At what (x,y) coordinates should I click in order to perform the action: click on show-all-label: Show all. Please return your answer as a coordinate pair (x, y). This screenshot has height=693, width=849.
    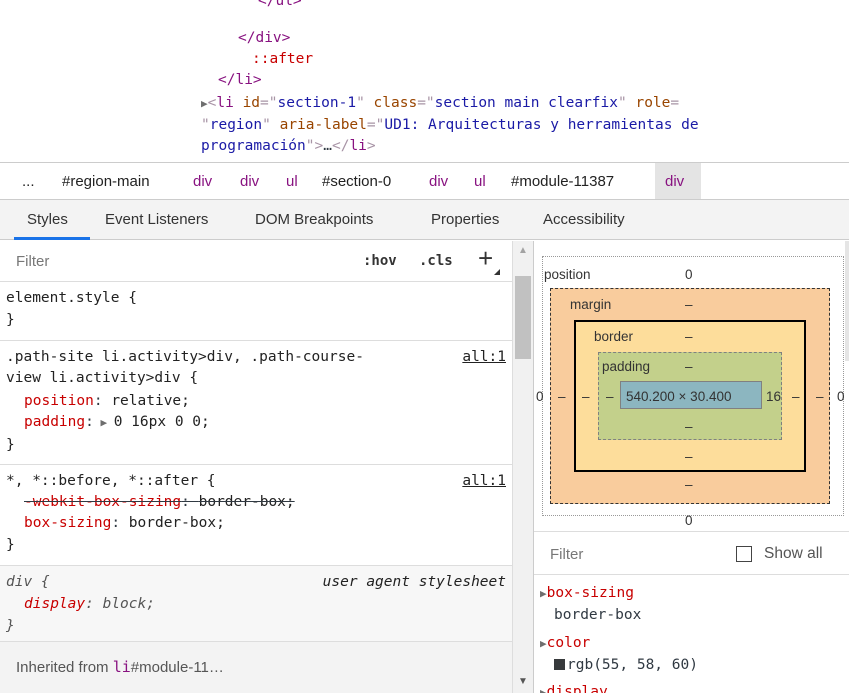
    Looking at the image, I should click on (793, 554).